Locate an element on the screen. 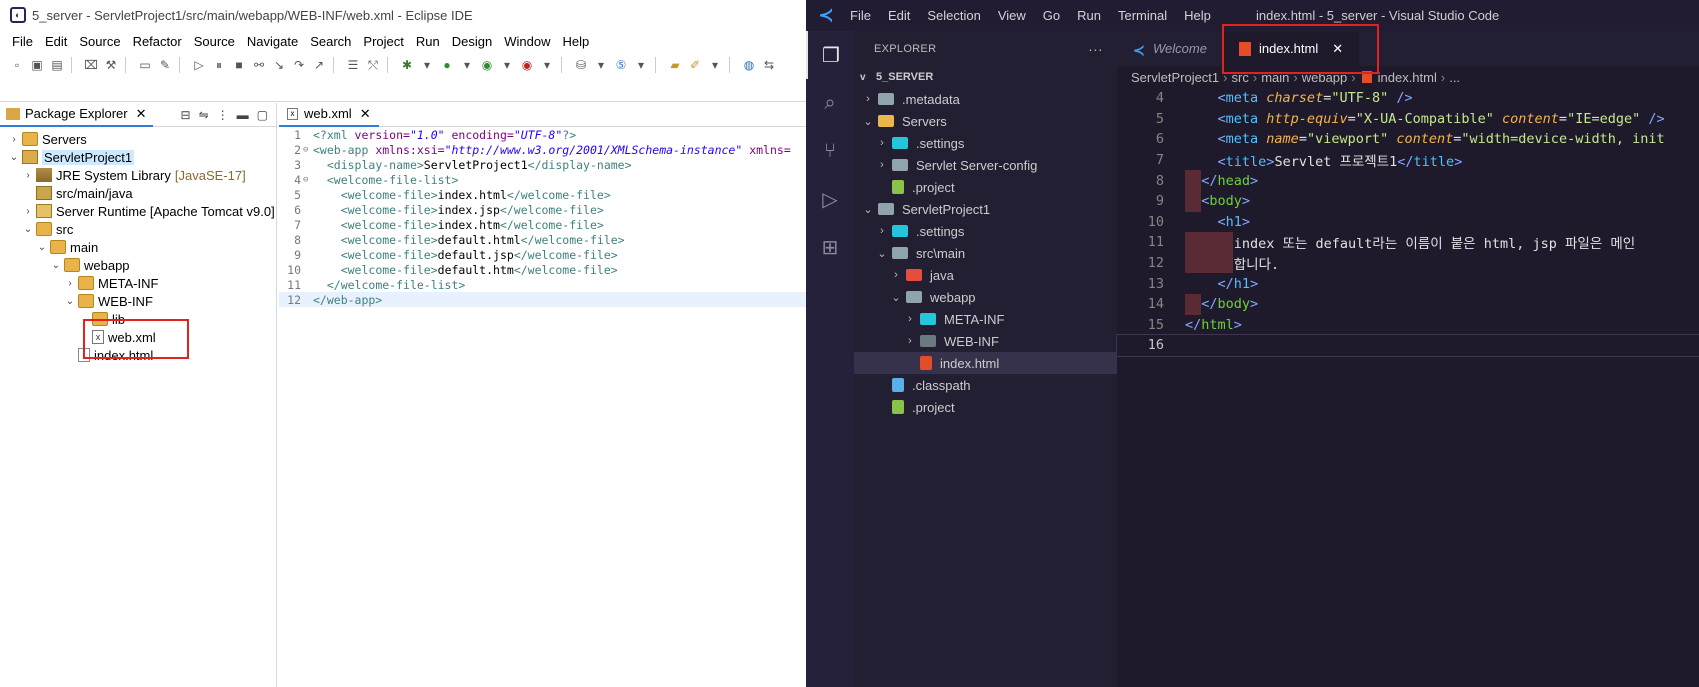 The width and height of the screenshot is (1699, 687). explorer-item: .classpath is located at coordinates (985, 385).